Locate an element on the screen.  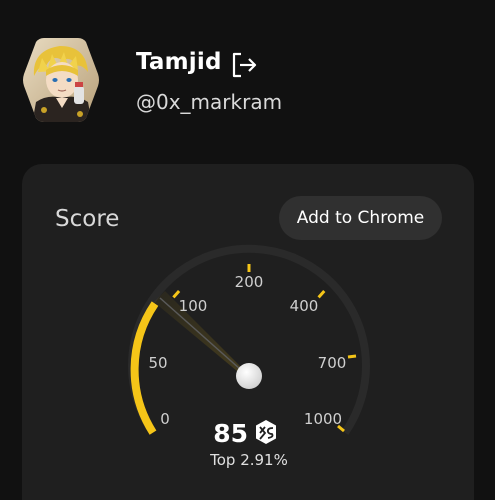
score-value: 85 is located at coordinates (230, 433).